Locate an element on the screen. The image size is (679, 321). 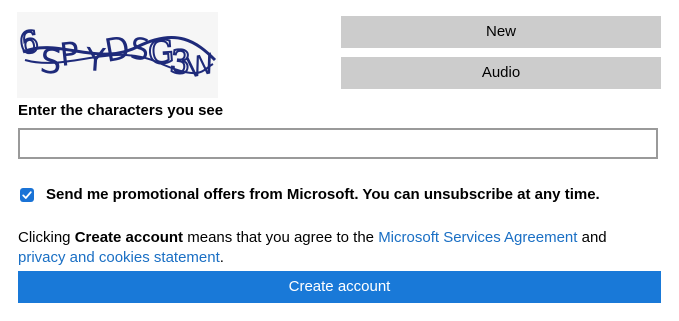
privacy-statement-link: privacy and cookies statement is located at coordinates (119, 257).